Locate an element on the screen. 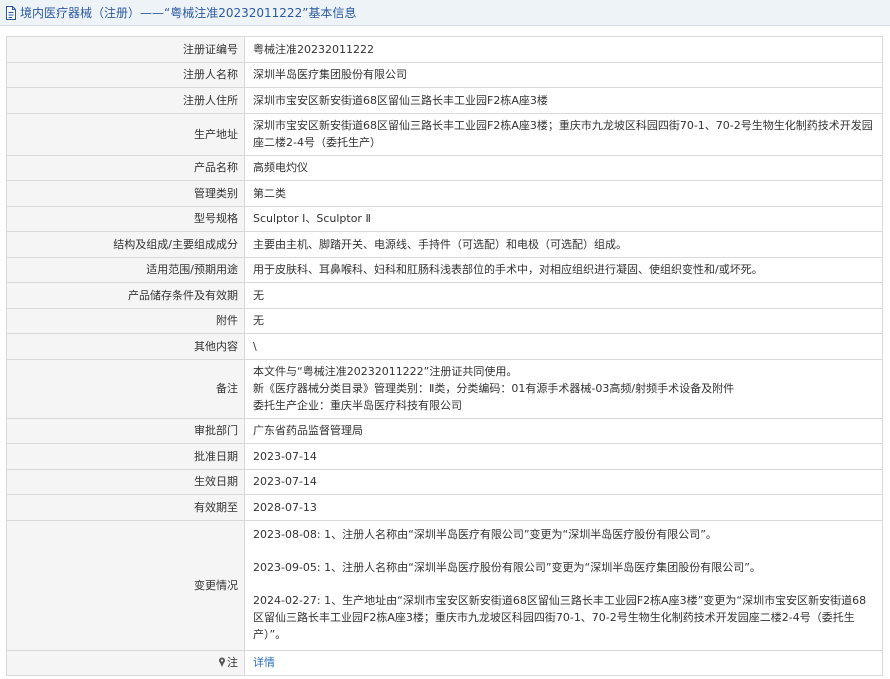 Image resolution: width=890 pixels, height=679 pixels. pin-icon is located at coordinates (222, 661).